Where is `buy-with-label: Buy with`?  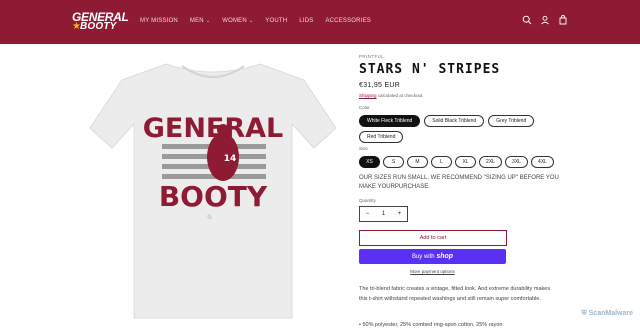 buy-with-label: Buy with is located at coordinates (423, 257).